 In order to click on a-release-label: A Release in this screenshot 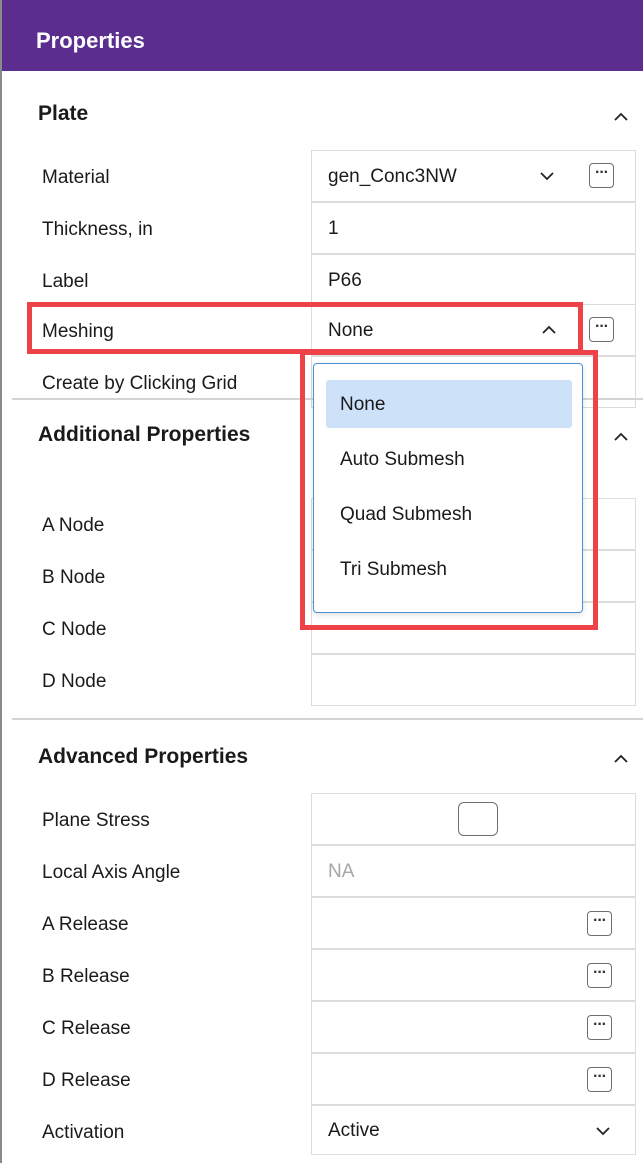, I will do `click(85, 924)`.